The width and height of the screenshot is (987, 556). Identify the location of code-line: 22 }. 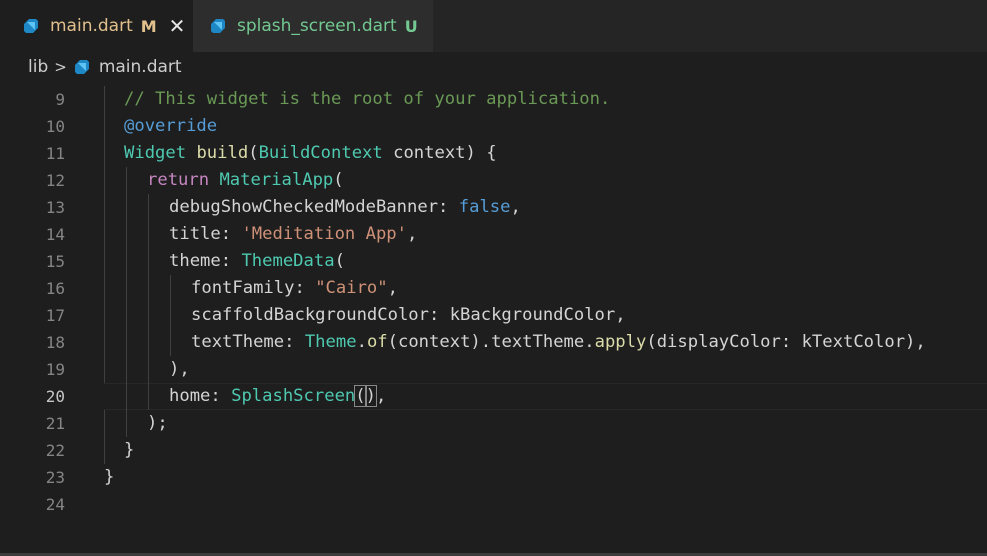
(493, 450).